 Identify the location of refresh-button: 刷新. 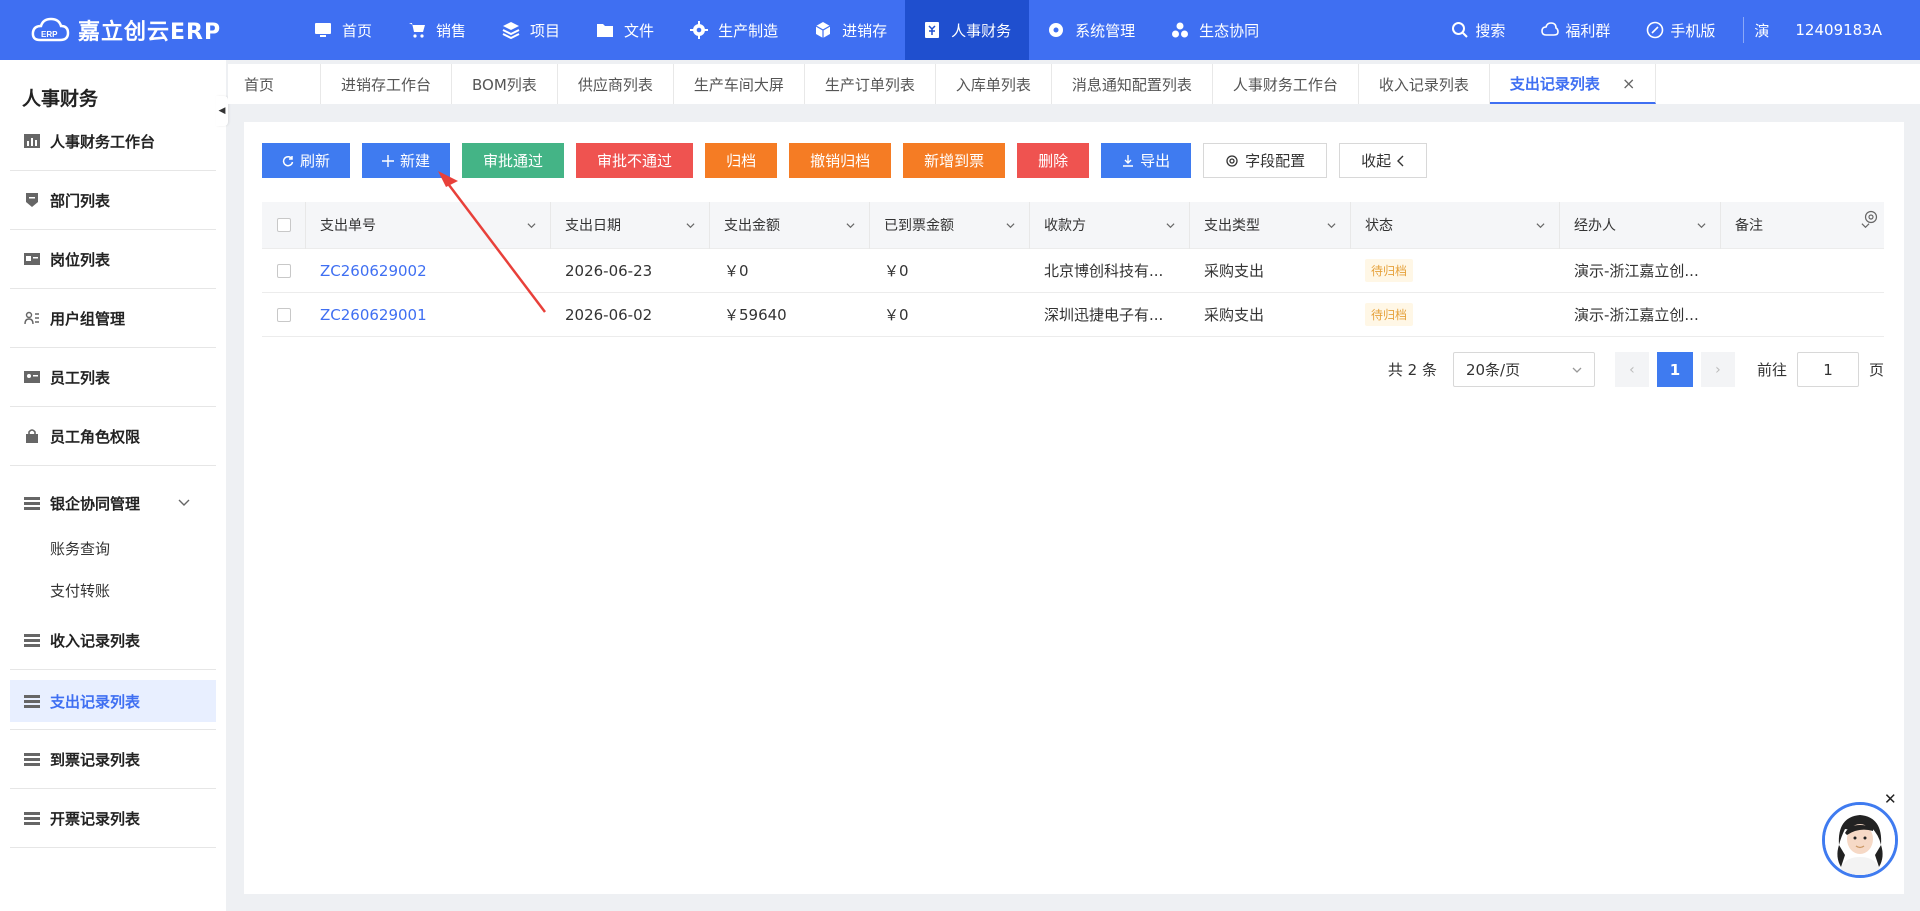
(306, 160).